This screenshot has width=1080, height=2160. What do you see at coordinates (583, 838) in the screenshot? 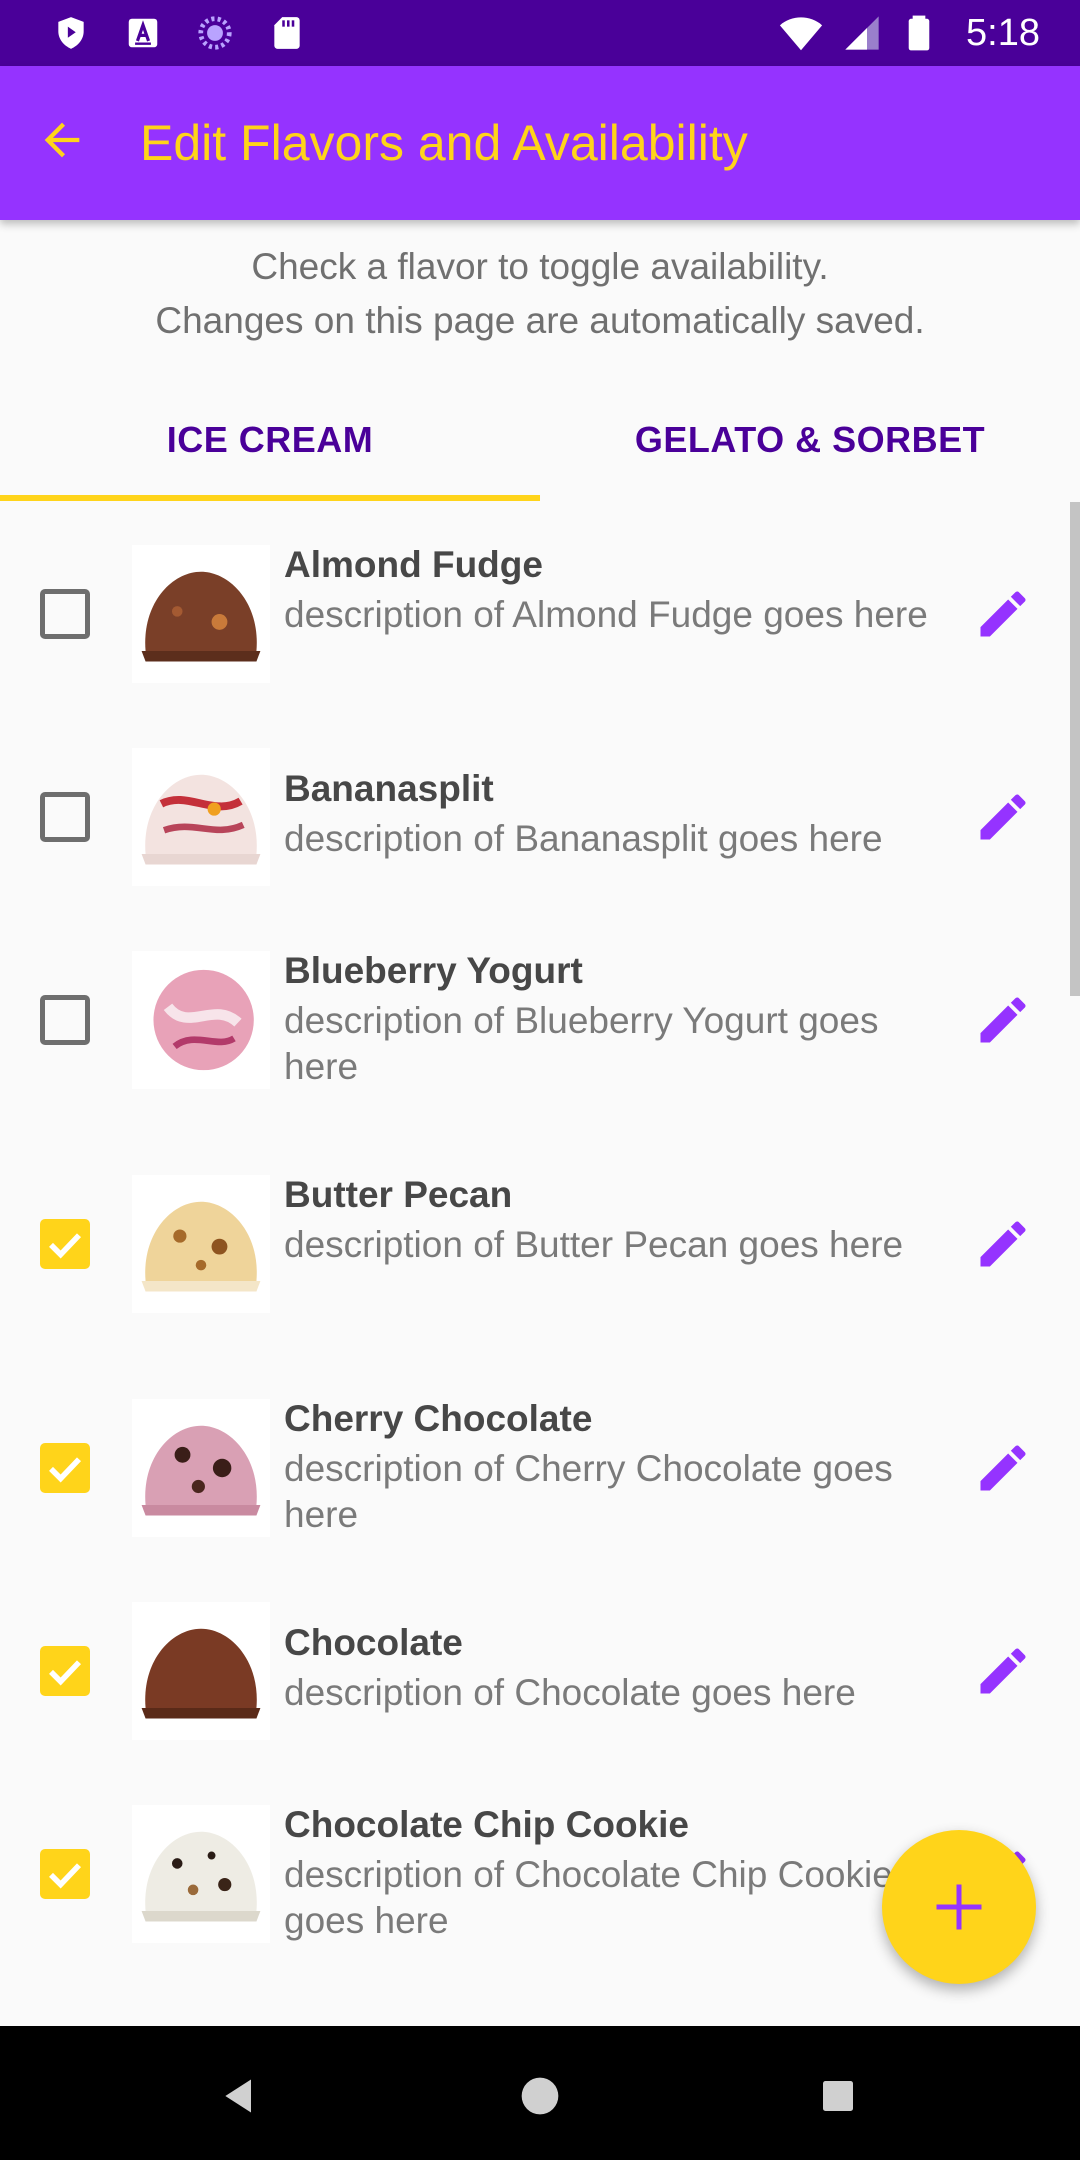
I see `flavor-description: description of Bananasplit goes here` at bounding box center [583, 838].